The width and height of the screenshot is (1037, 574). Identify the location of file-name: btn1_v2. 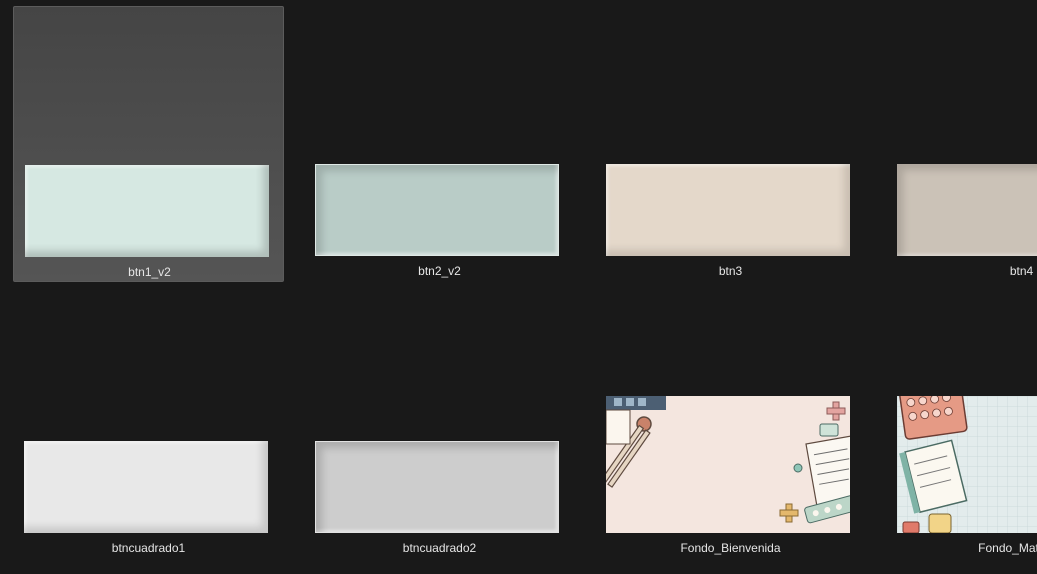
(149, 272).